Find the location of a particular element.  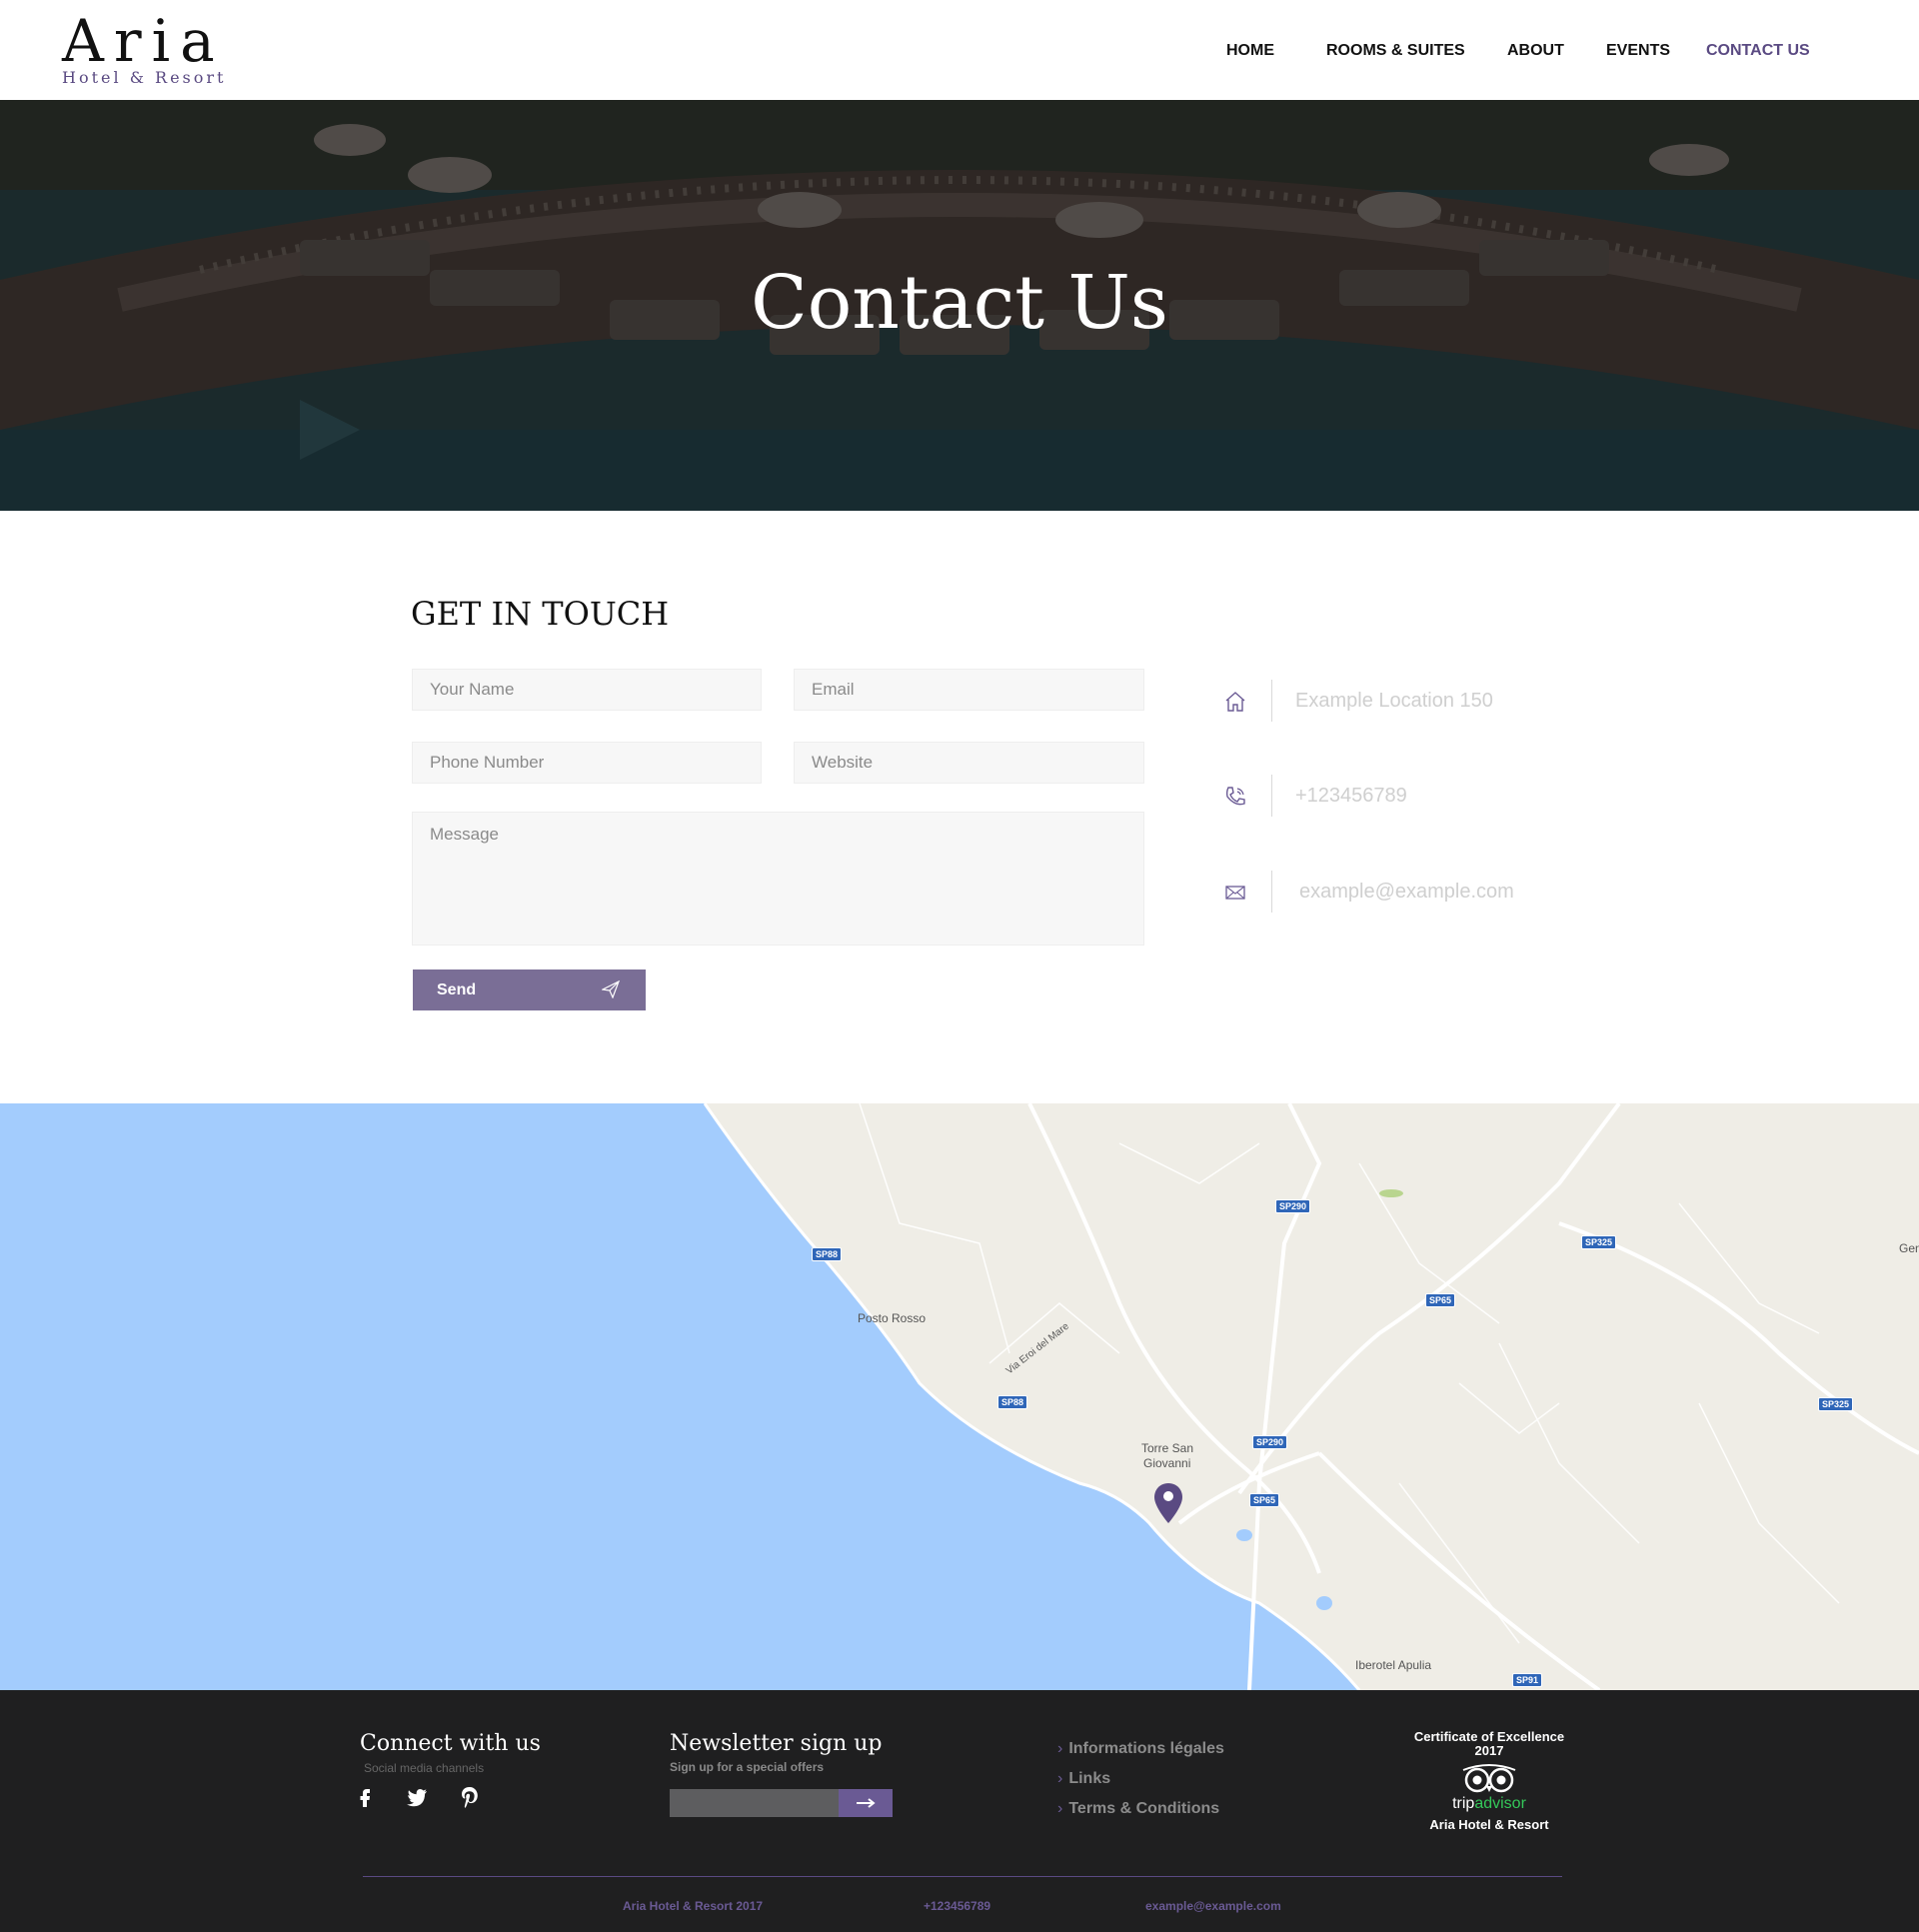

footer-link-label: Terms & Conditions is located at coordinates (1144, 1808).